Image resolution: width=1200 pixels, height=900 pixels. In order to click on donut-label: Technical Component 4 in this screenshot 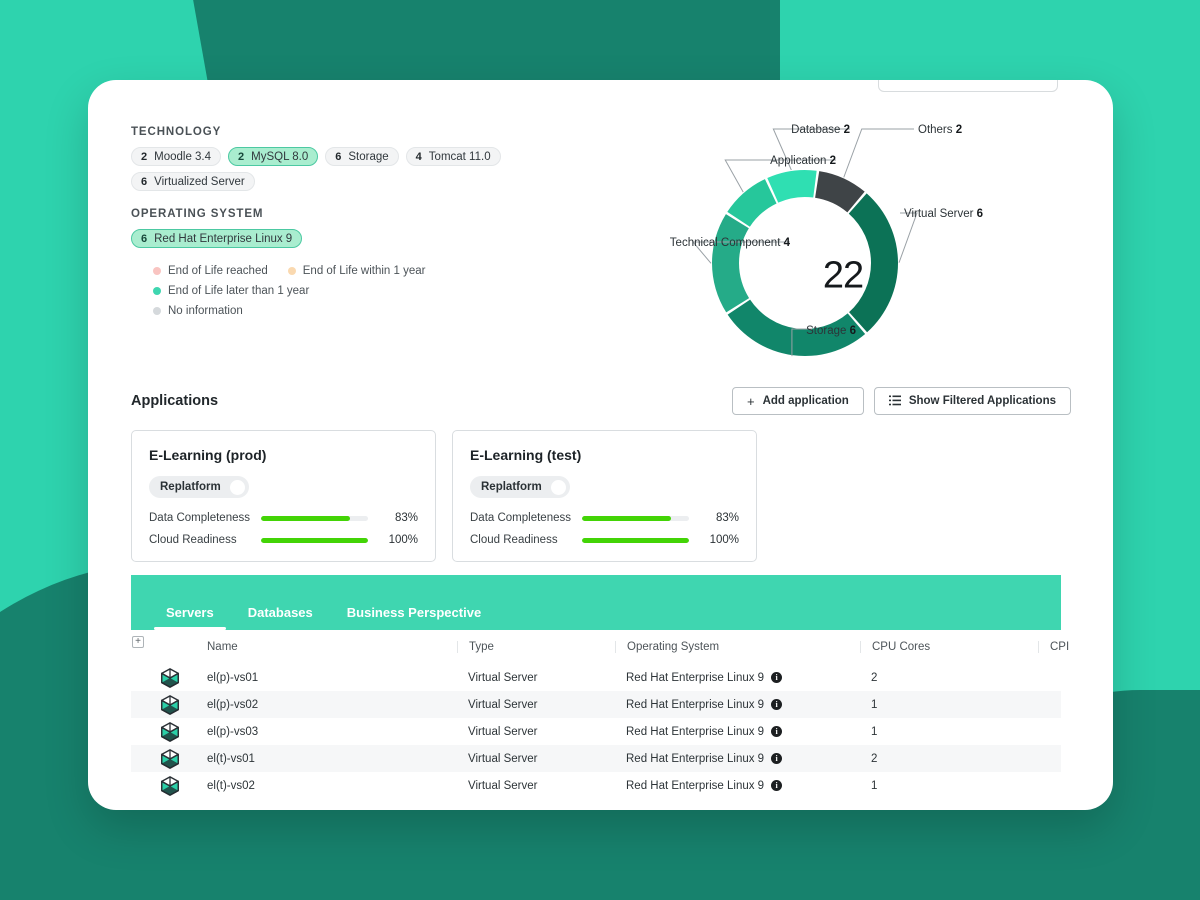, I will do `click(730, 243)`.